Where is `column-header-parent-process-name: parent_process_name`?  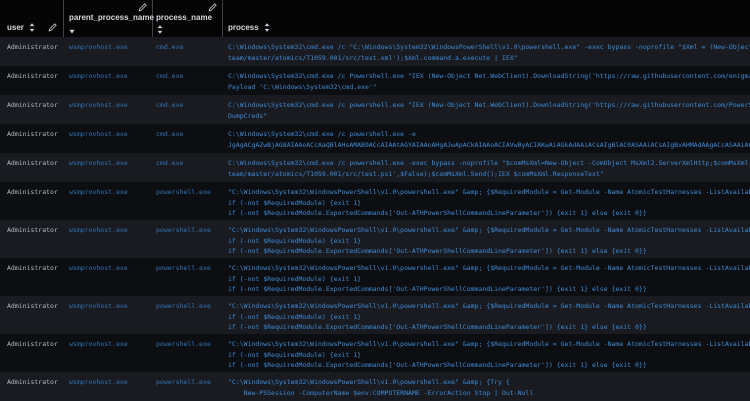
column-header-parent-process-name: parent_process_name is located at coordinates (109, 18).